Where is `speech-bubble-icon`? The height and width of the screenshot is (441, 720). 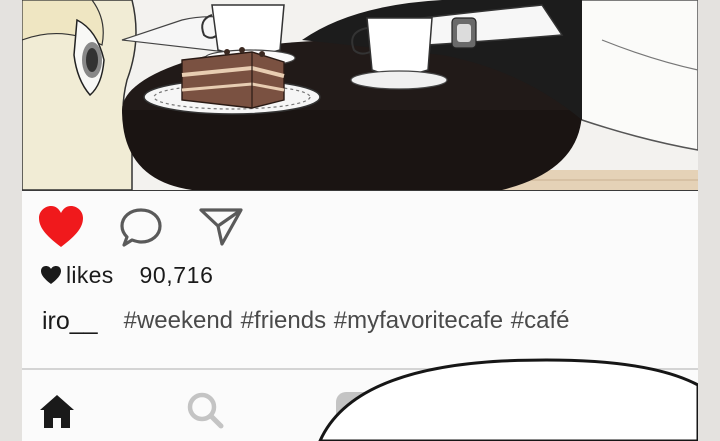 speech-bubble-icon is located at coordinates (141, 228).